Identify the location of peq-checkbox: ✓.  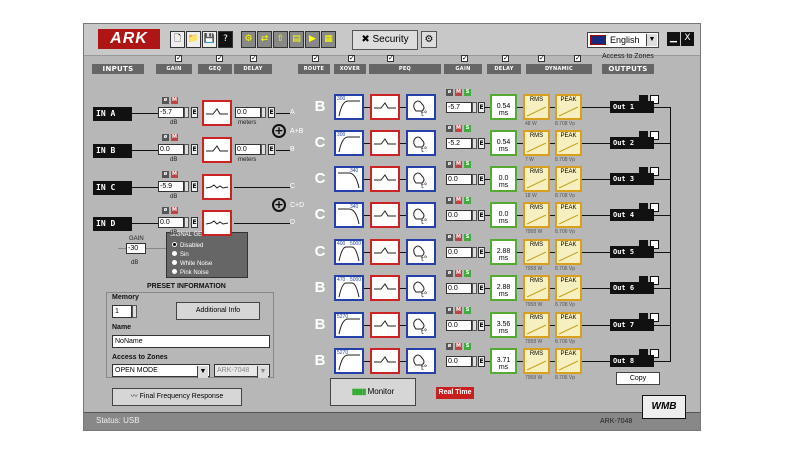
(390, 58).